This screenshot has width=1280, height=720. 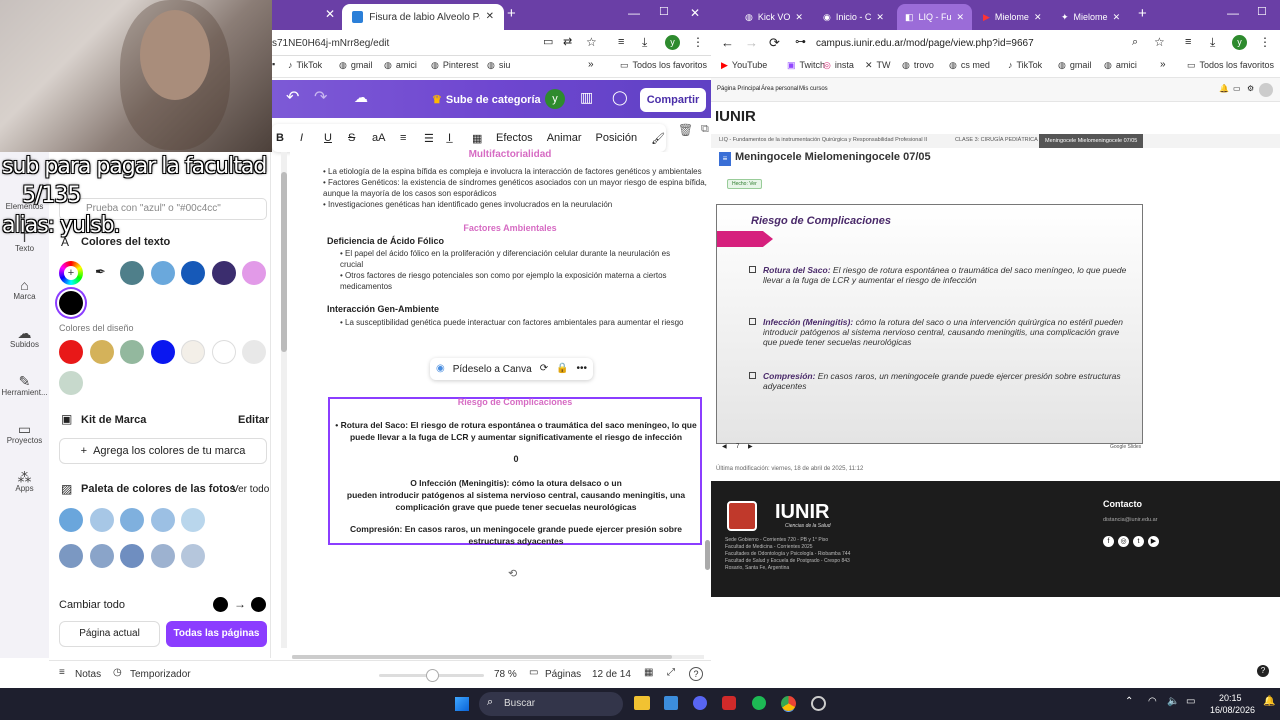 I want to click on nav-personal-link: Área personal, so click(x=779, y=89).